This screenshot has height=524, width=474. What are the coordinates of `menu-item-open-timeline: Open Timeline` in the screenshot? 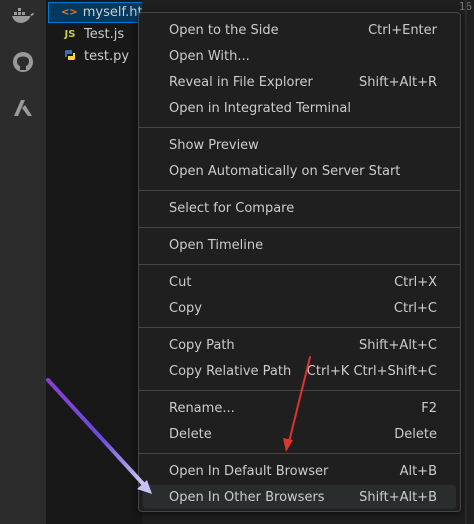 It's located at (299, 245).